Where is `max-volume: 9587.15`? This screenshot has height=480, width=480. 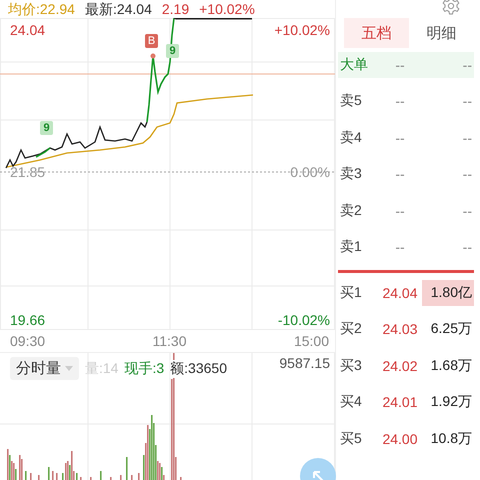 max-volume: 9587.15 is located at coordinates (304, 363).